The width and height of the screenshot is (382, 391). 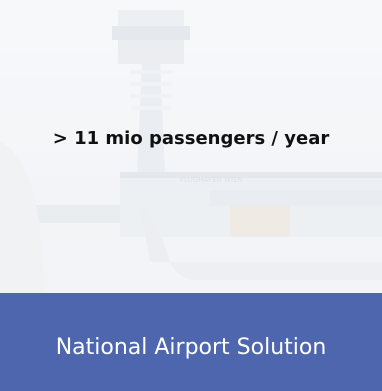 I want to click on solution-title: National Airport Solution, so click(x=191, y=347).